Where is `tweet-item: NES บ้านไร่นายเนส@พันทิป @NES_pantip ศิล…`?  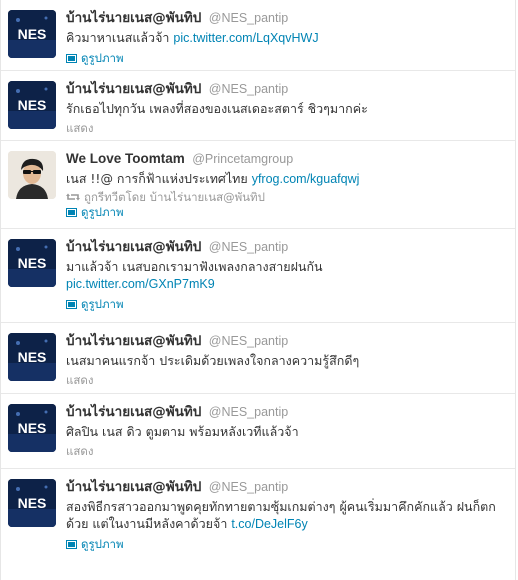 tweet-item: NES บ้านไร่นายเนส@พันทิป @NES_pantip ศิล… is located at coordinates (258, 431).